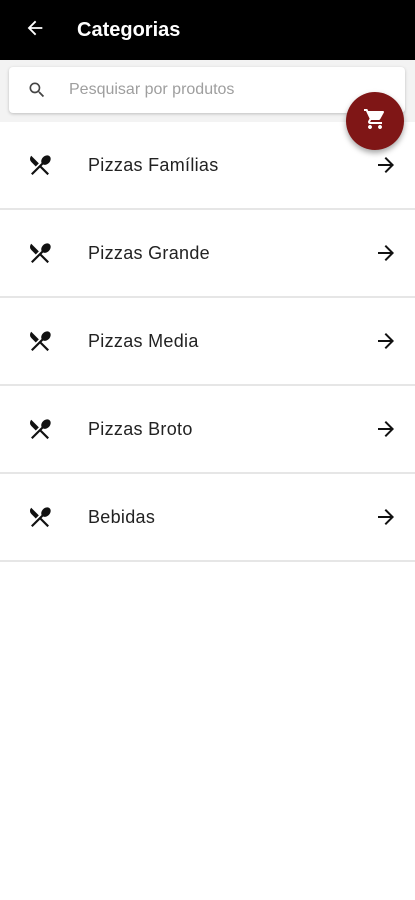 This screenshot has width=415, height=900. What do you see at coordinates (143, 340) in the screenshot?
I see `category-label: Pizzas Media` at bounding box center [143, 340].